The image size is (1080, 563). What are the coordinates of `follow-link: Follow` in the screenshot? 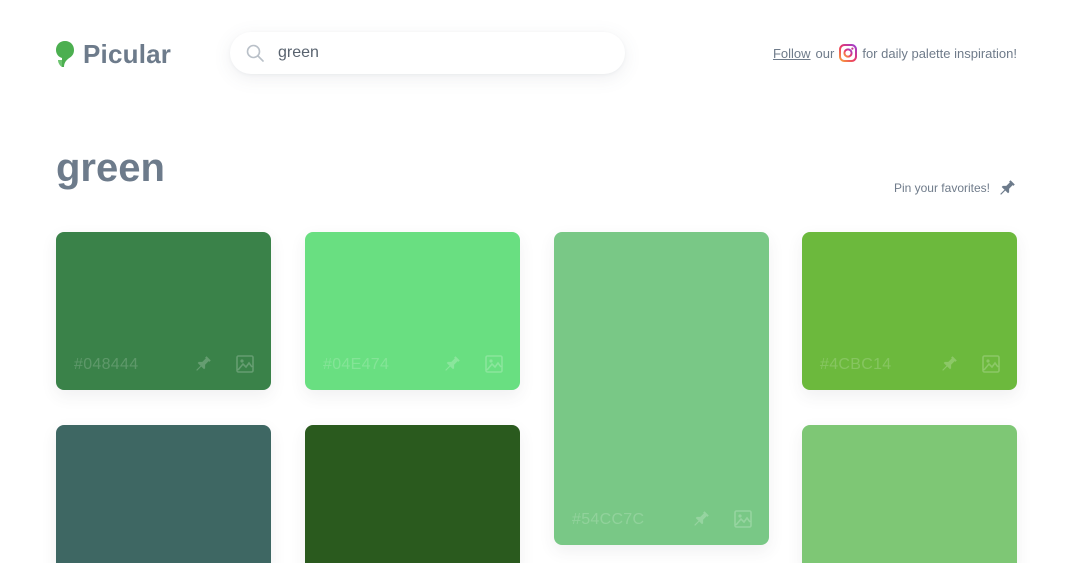 It's located at (792, 53).